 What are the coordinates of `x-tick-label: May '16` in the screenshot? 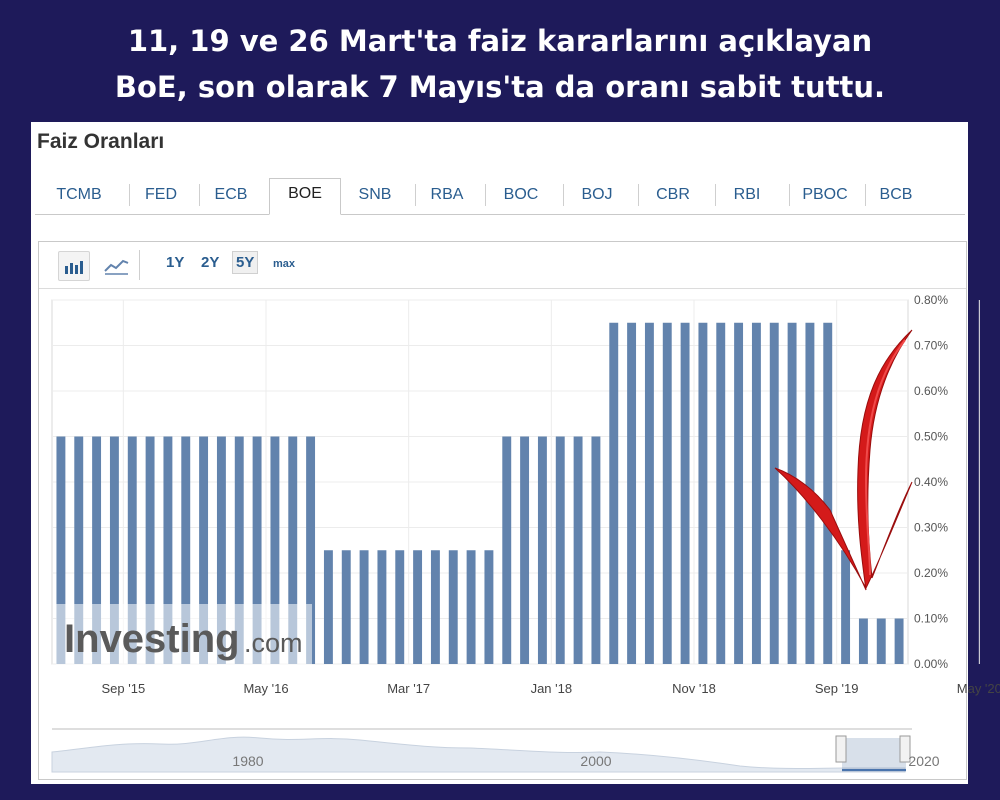 It's located at (265, 688).